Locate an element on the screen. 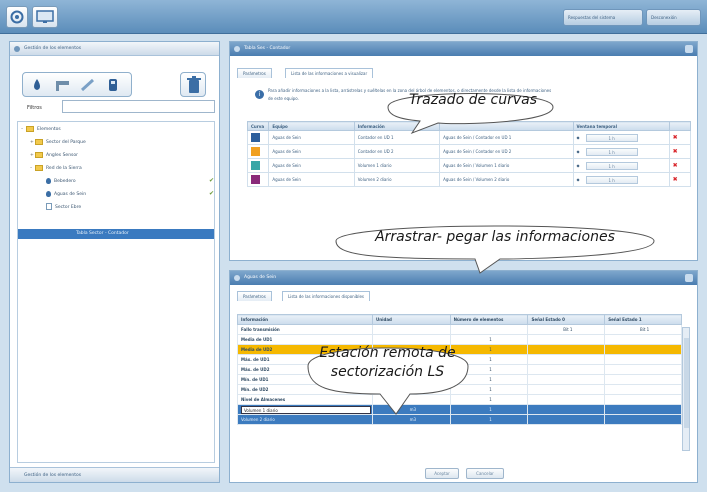 This screenshot has width=707, height=492. add-gate-tool is located at coordinates (62, 85).